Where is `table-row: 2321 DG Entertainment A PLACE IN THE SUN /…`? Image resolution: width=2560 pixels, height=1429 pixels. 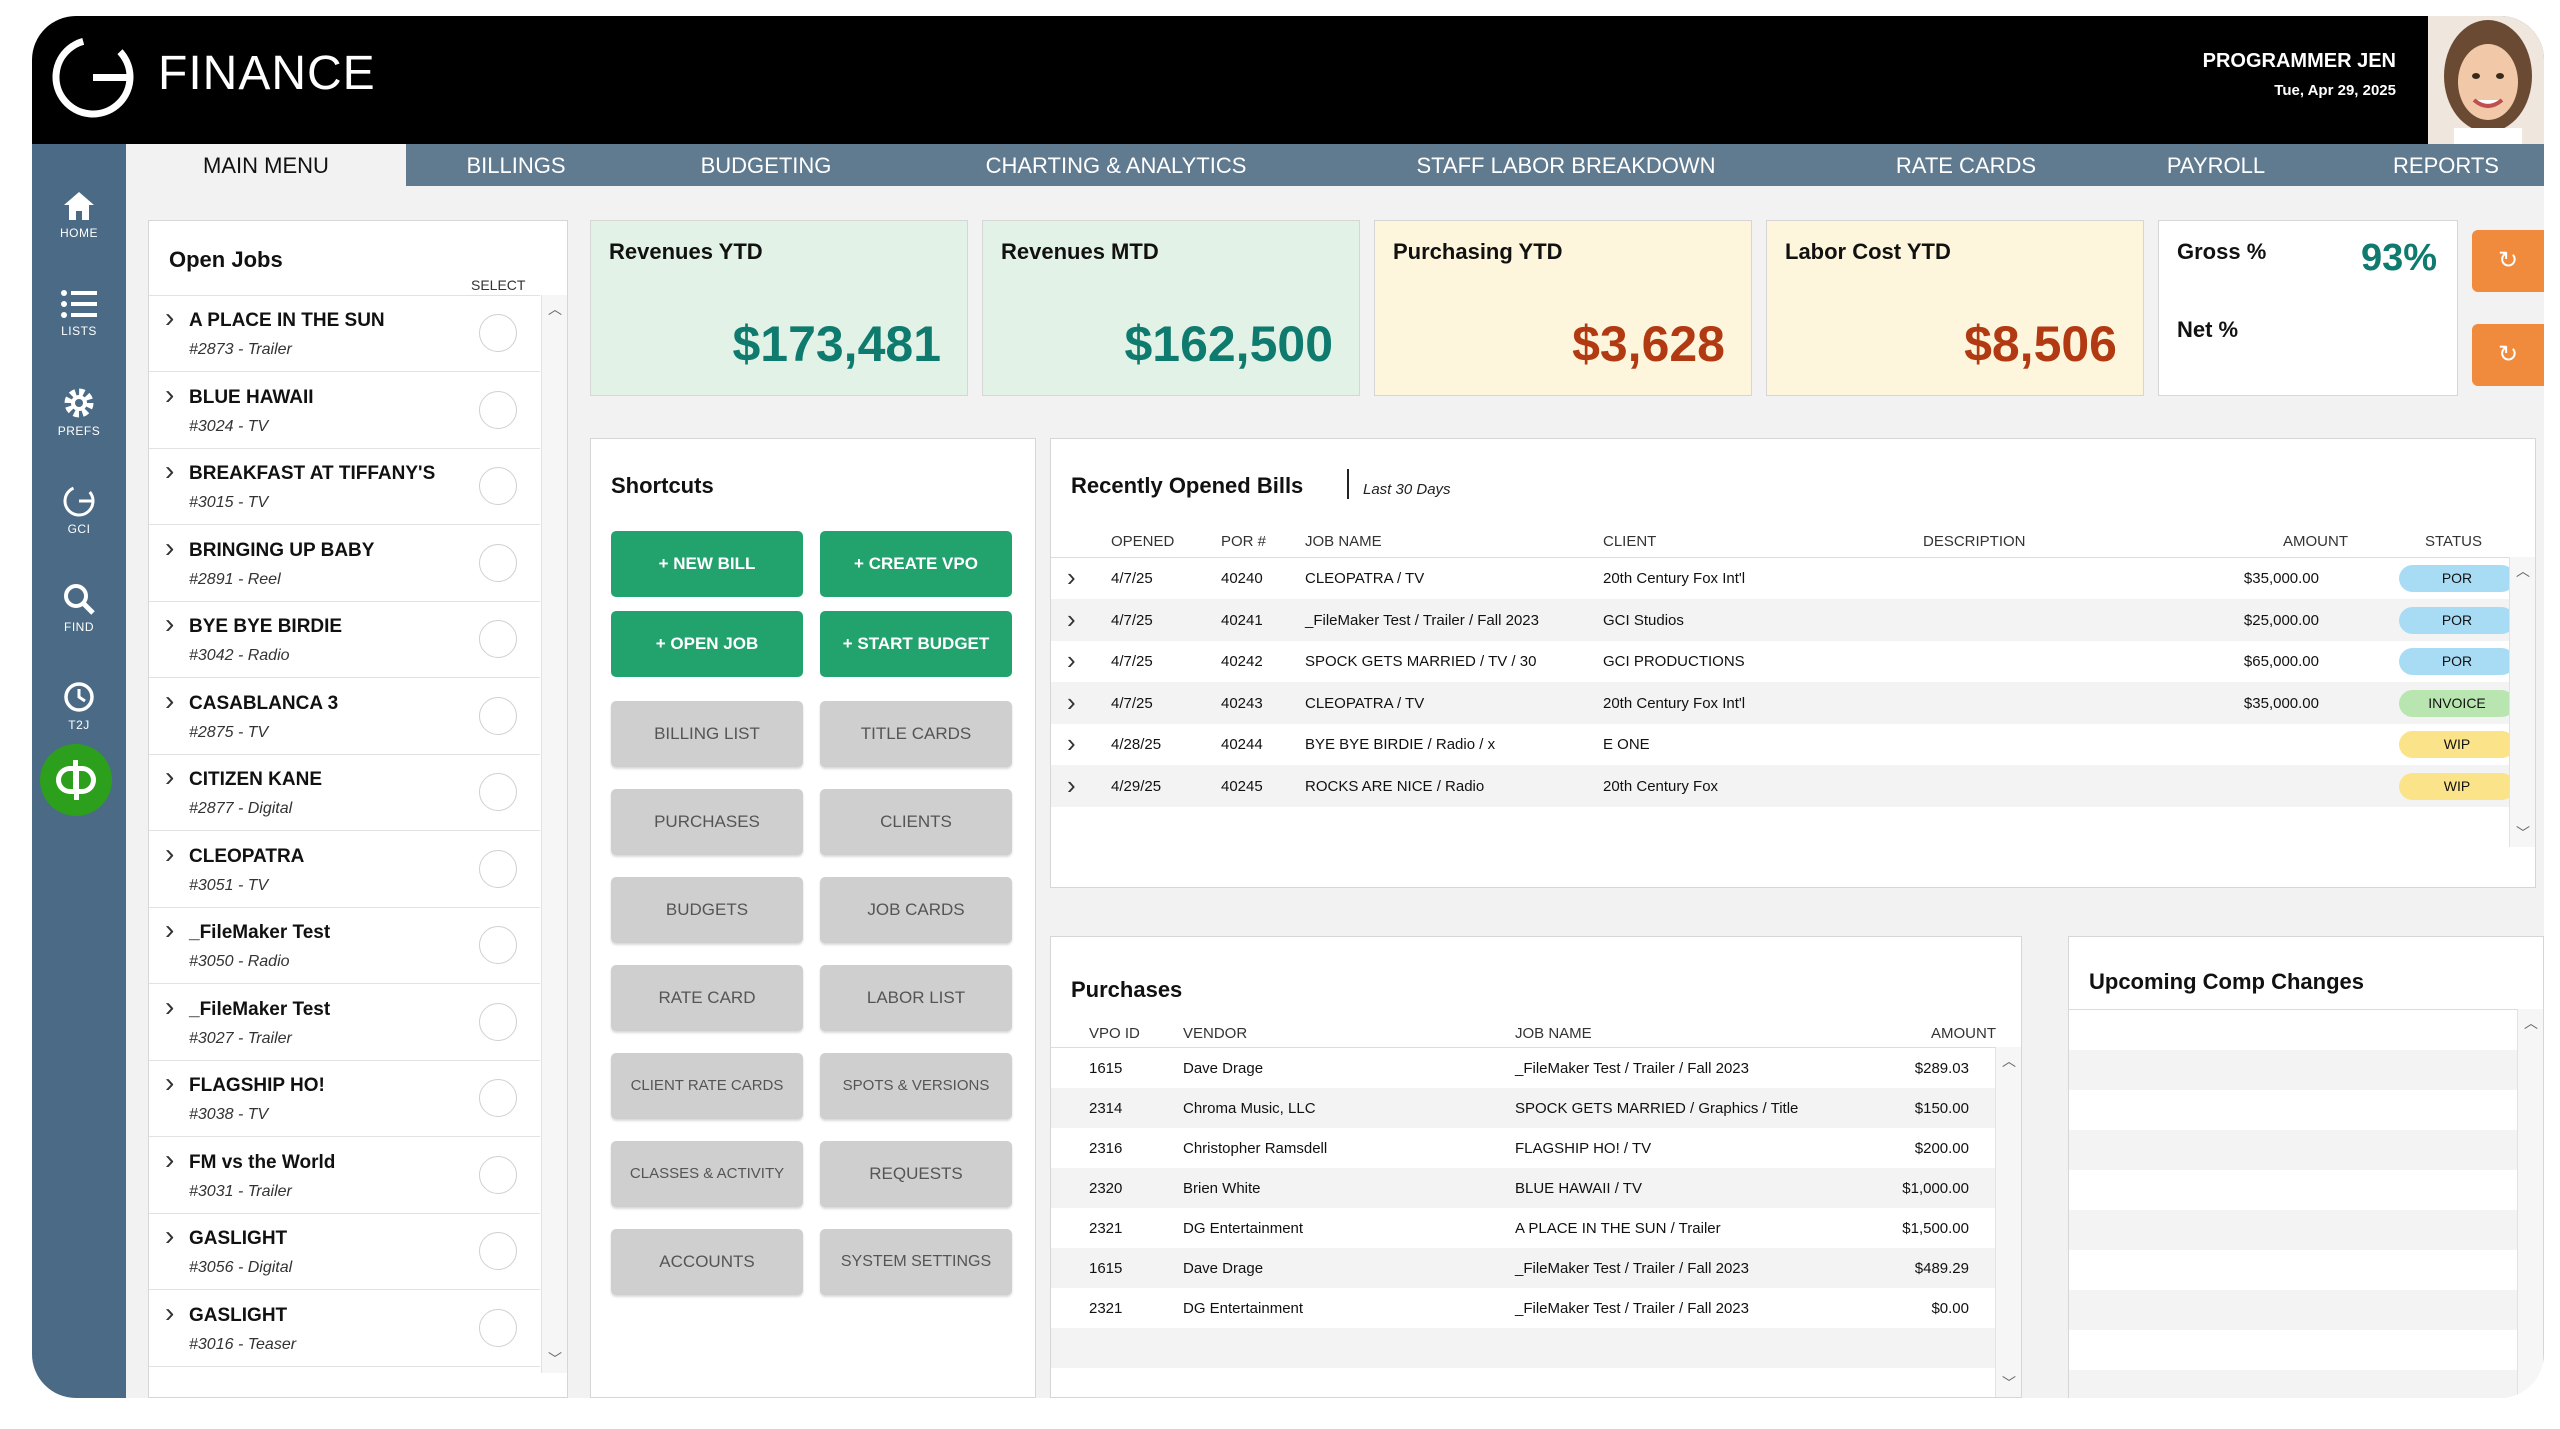 table-row: 2321 DG Entertainment A PLACE IN THE SUN /… is located at coordinates (1523, 1228).